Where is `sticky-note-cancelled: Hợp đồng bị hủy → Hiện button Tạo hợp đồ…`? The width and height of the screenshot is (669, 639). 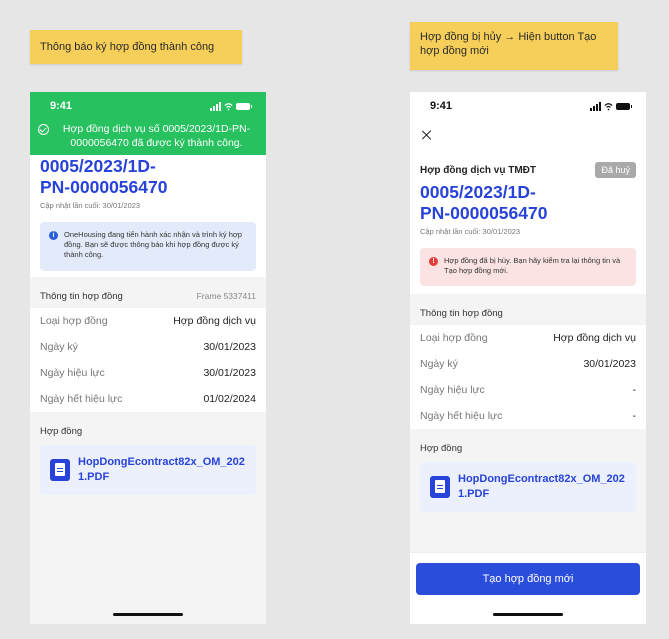
sticky-note-cancelled: Hợp đồng bị hủy → Hiện button Tạo hợp đồ… is located at coordinates (514, 46).